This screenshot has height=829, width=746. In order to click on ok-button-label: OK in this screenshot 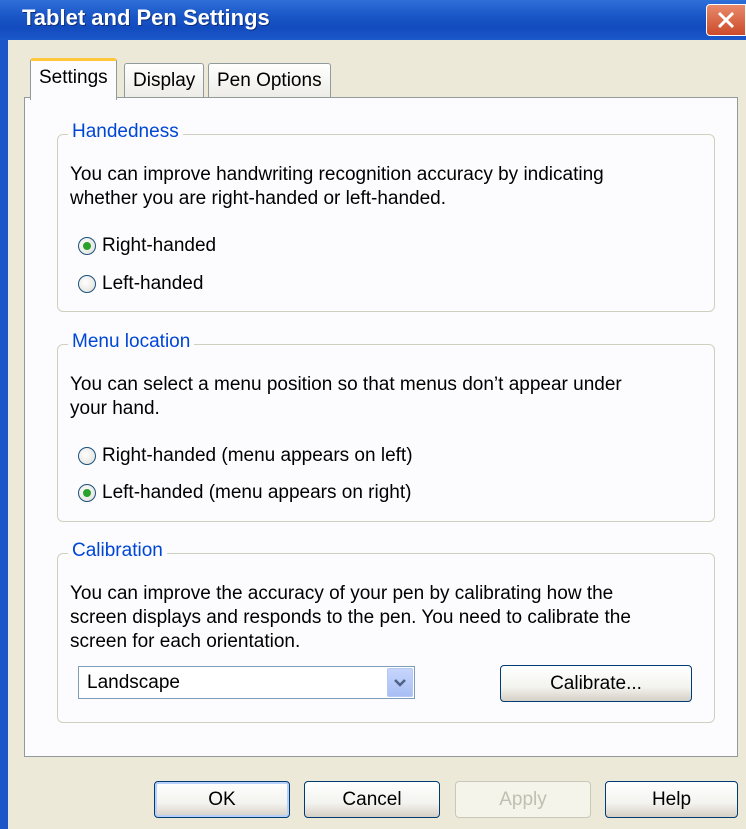, I will do `click(222, 799)`.